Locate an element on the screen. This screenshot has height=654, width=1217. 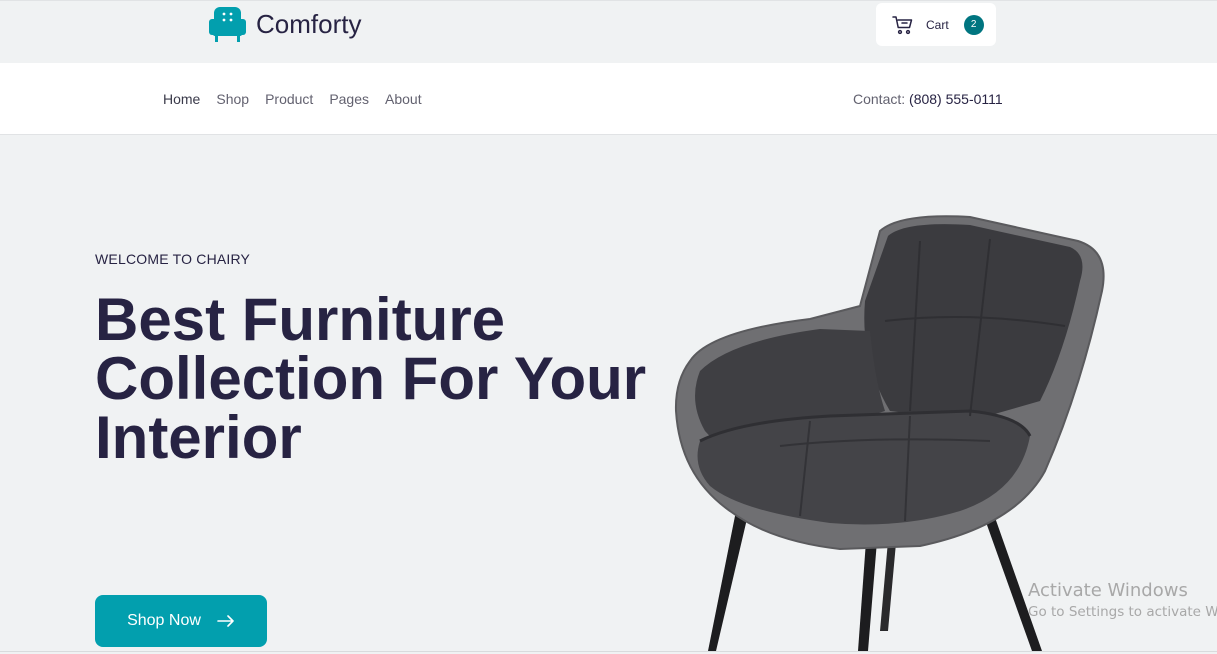
arrow-right-icon is located at coordinates (225, 621).